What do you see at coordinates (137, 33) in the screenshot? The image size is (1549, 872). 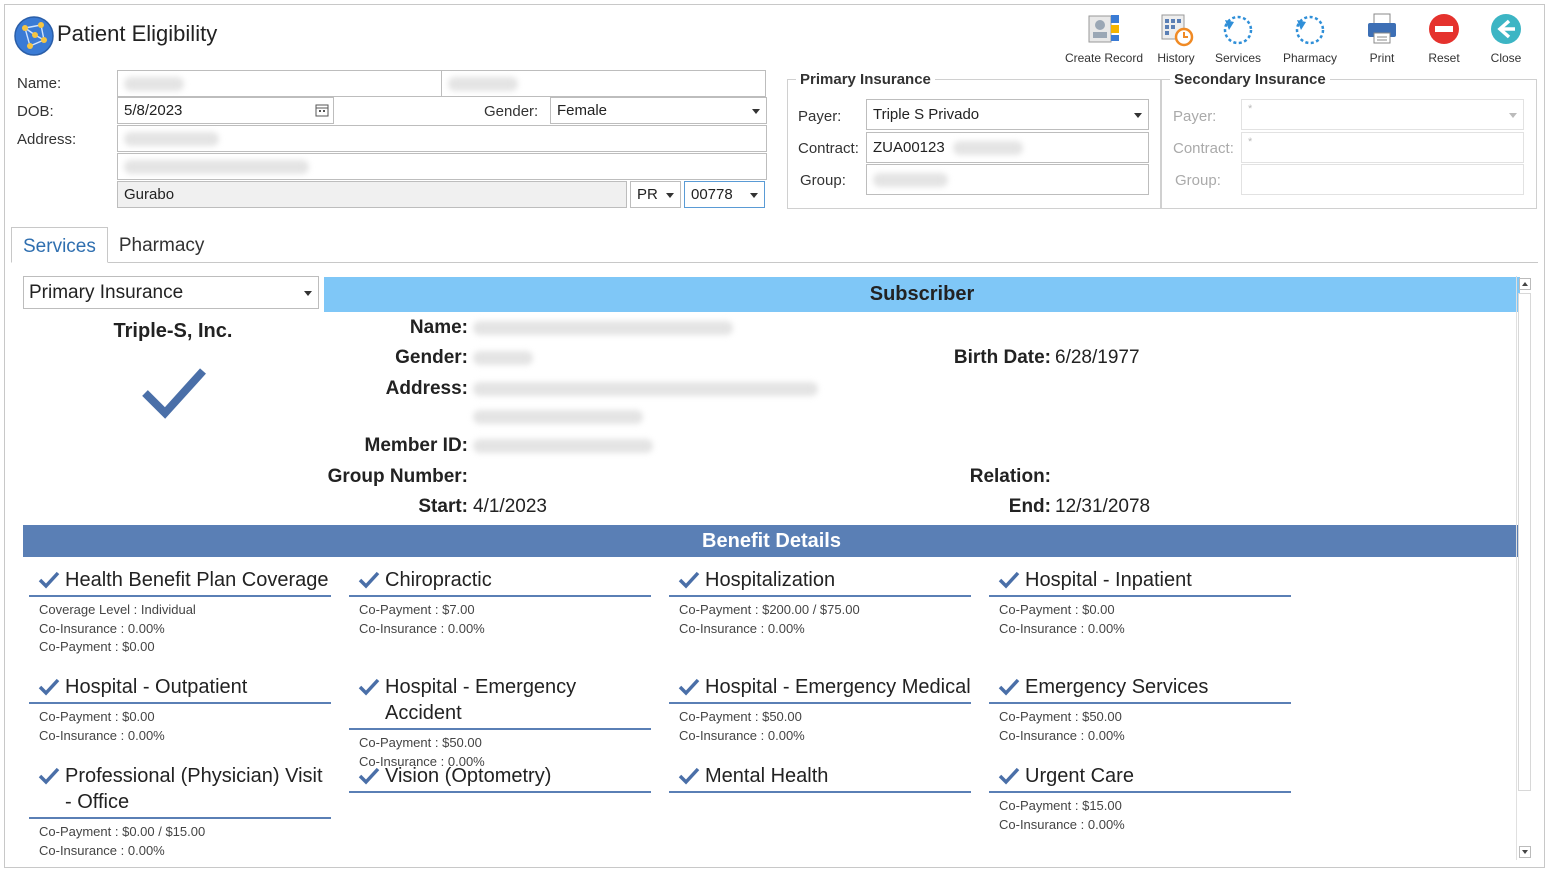 I see `page-title: Patient Eligibility` at bounding box center [137, 33].